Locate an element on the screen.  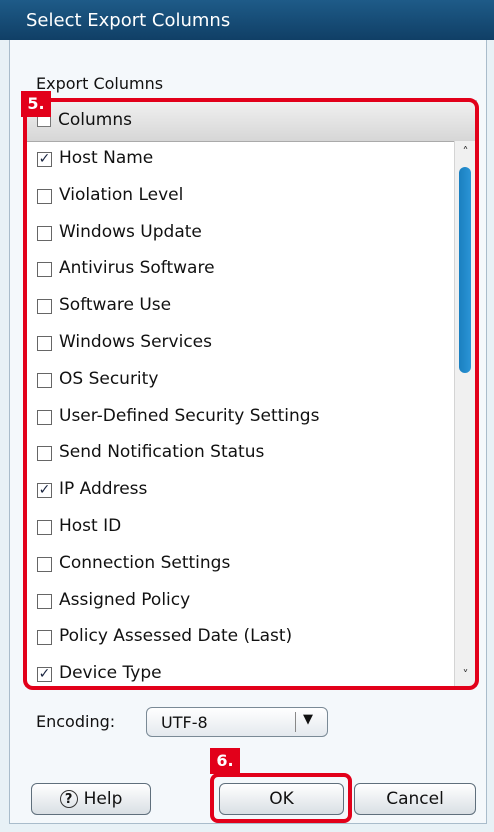
step-6-badge: 6. is located at coordinates (225, 761).